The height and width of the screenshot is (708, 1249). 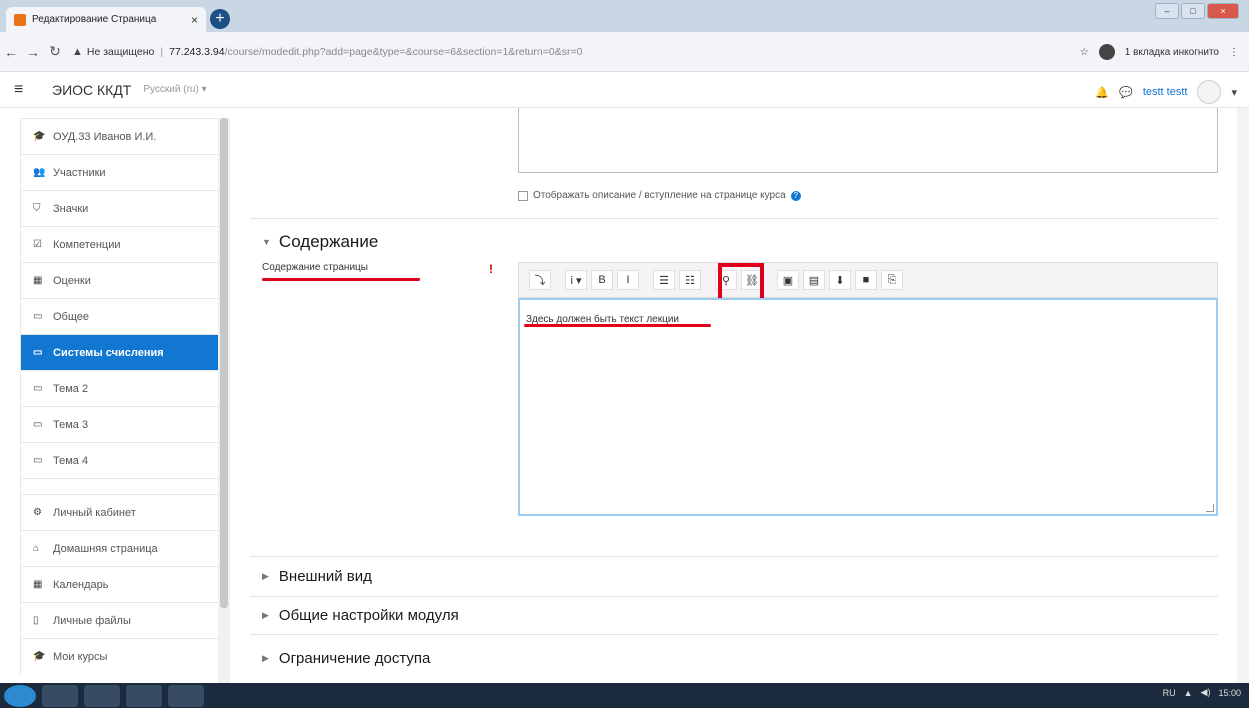 What do you see at coordinates (540, 280) in the screenshot?
I see `toolbar-toggle-button: ⤵` at bounding box center [540, 280].